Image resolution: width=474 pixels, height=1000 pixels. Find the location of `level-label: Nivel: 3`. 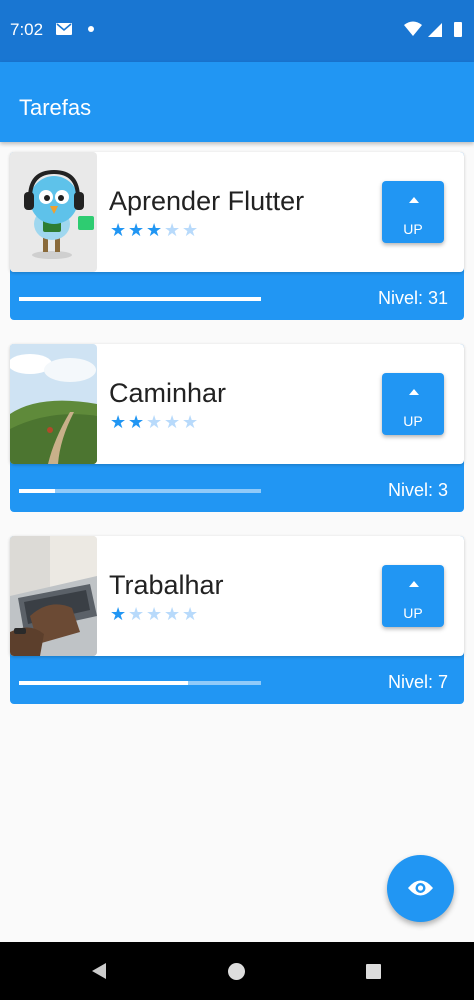

level-label: Nivel: 3 is located at coordinates (417, 490).